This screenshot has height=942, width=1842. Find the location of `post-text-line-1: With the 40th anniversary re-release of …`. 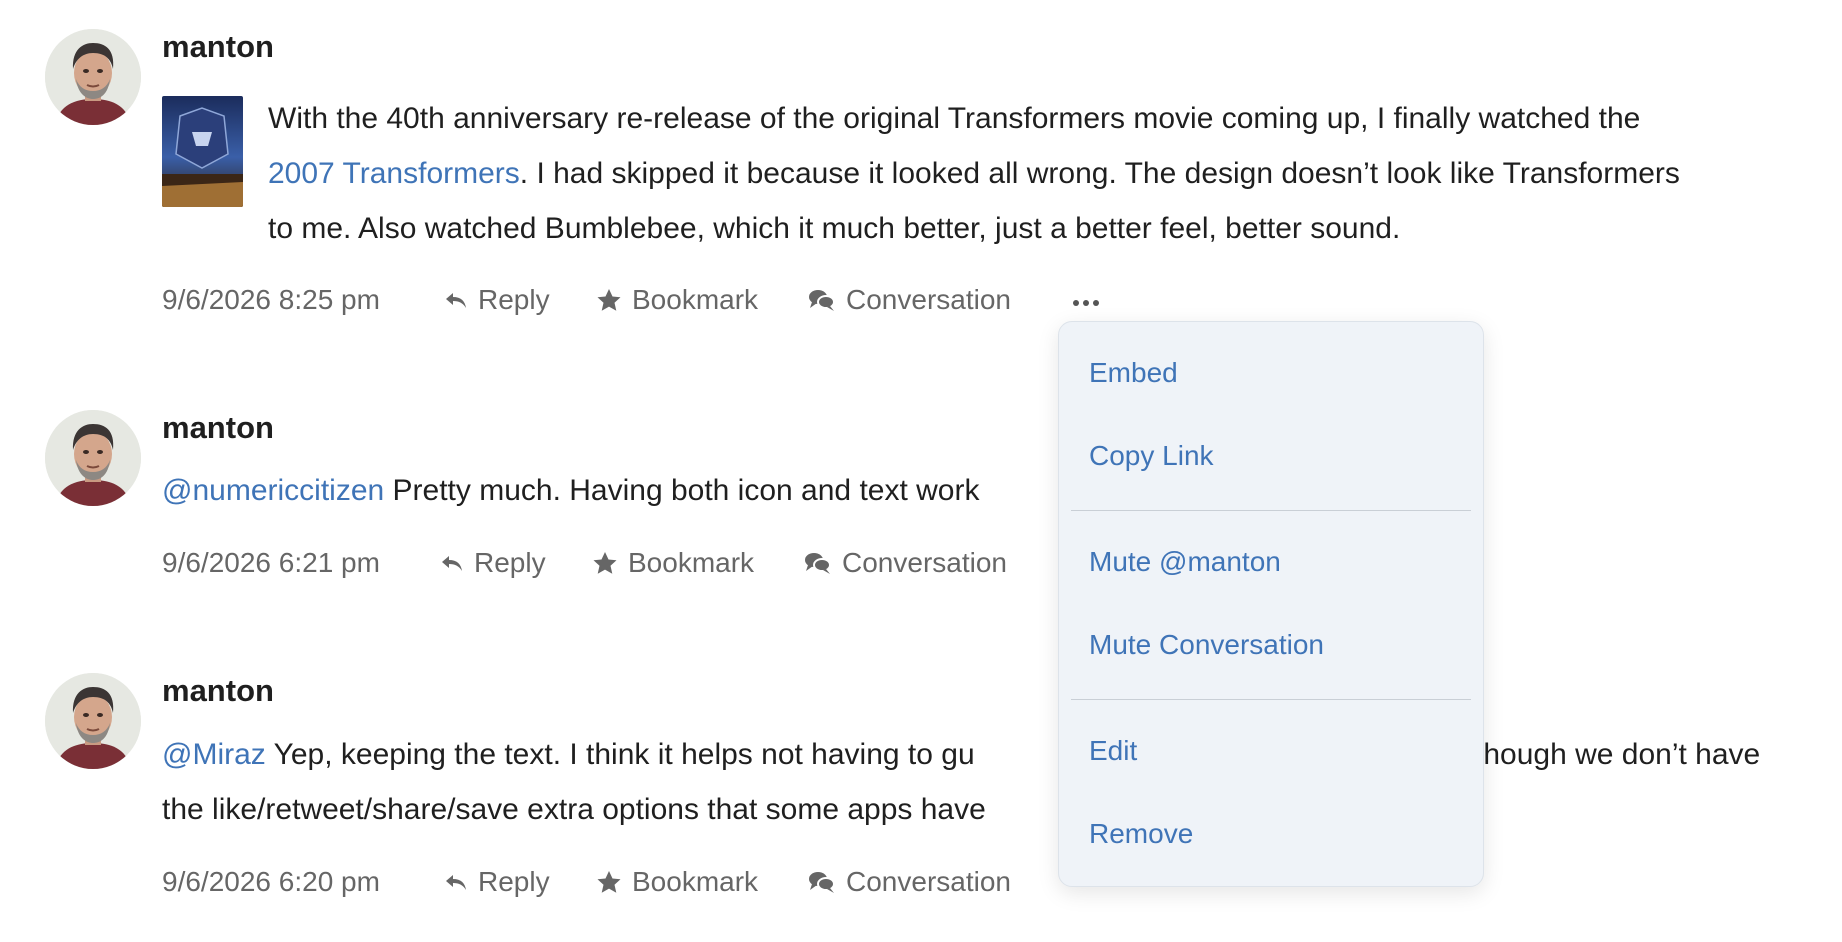

post-text-line-1: With the 40th anniversary re-release of … is located at coordinates (954, 118).